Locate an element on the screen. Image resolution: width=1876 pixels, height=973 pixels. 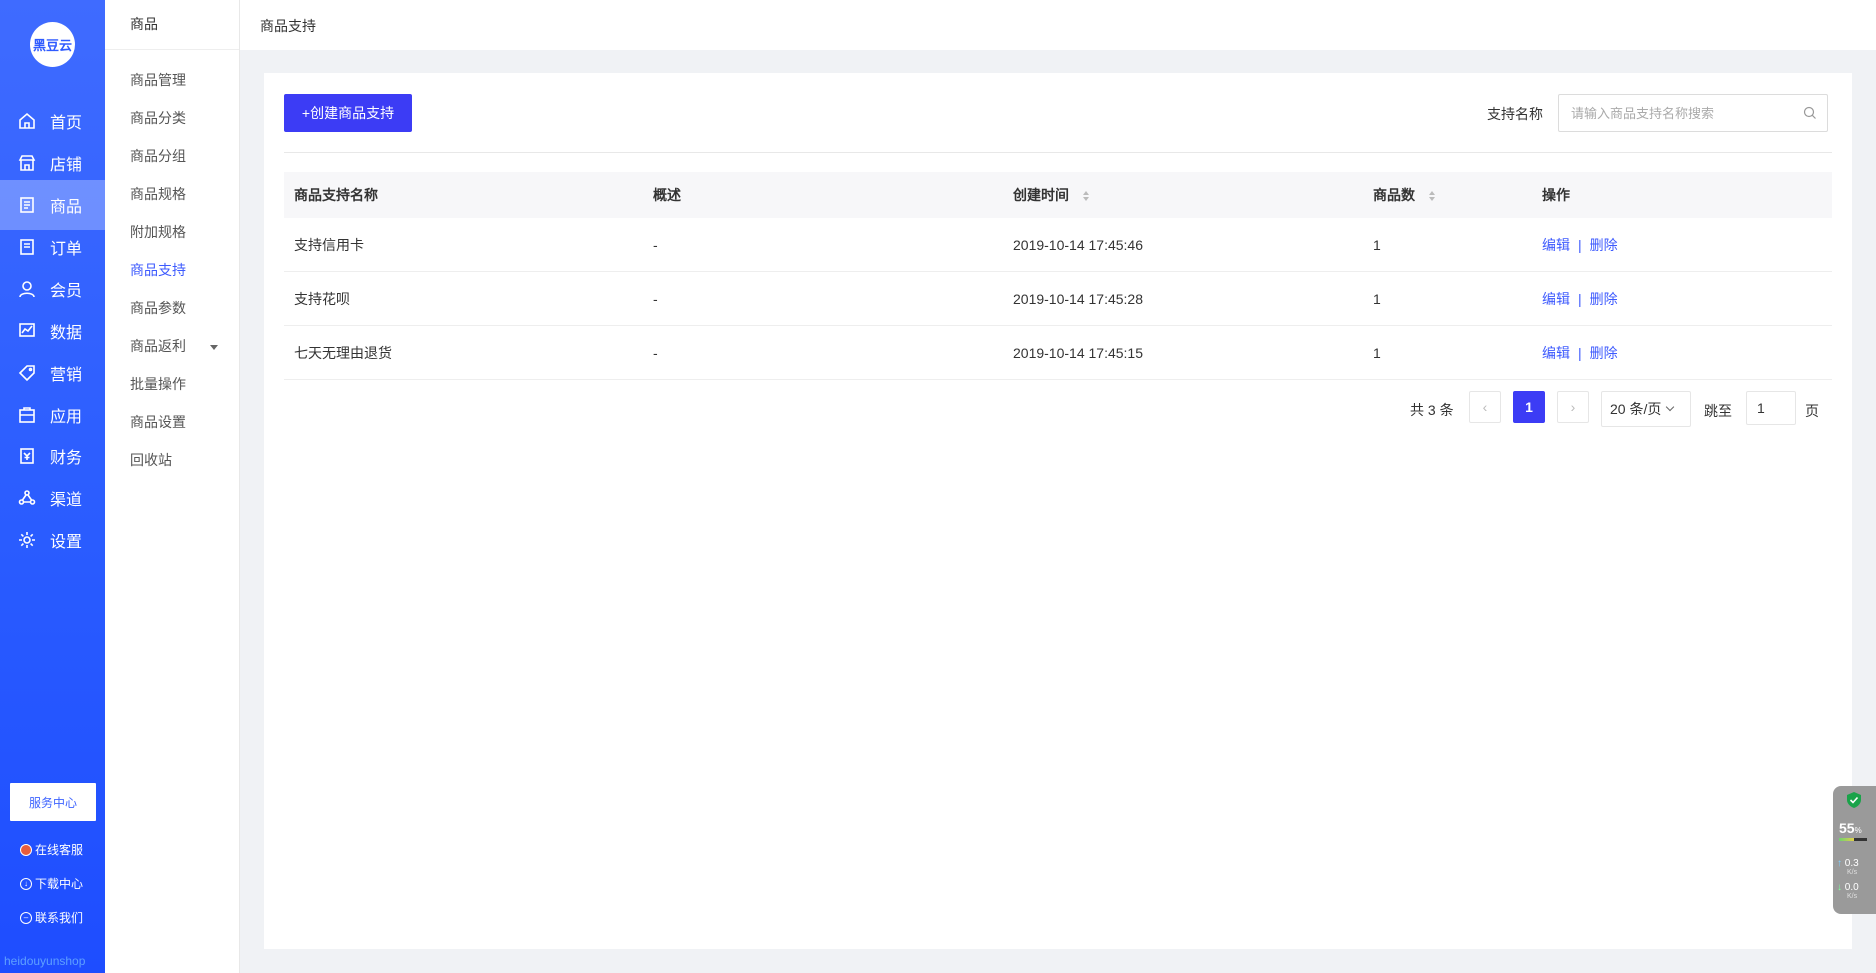
jump-label: 跳至 is located at coordinates (1718, 411).